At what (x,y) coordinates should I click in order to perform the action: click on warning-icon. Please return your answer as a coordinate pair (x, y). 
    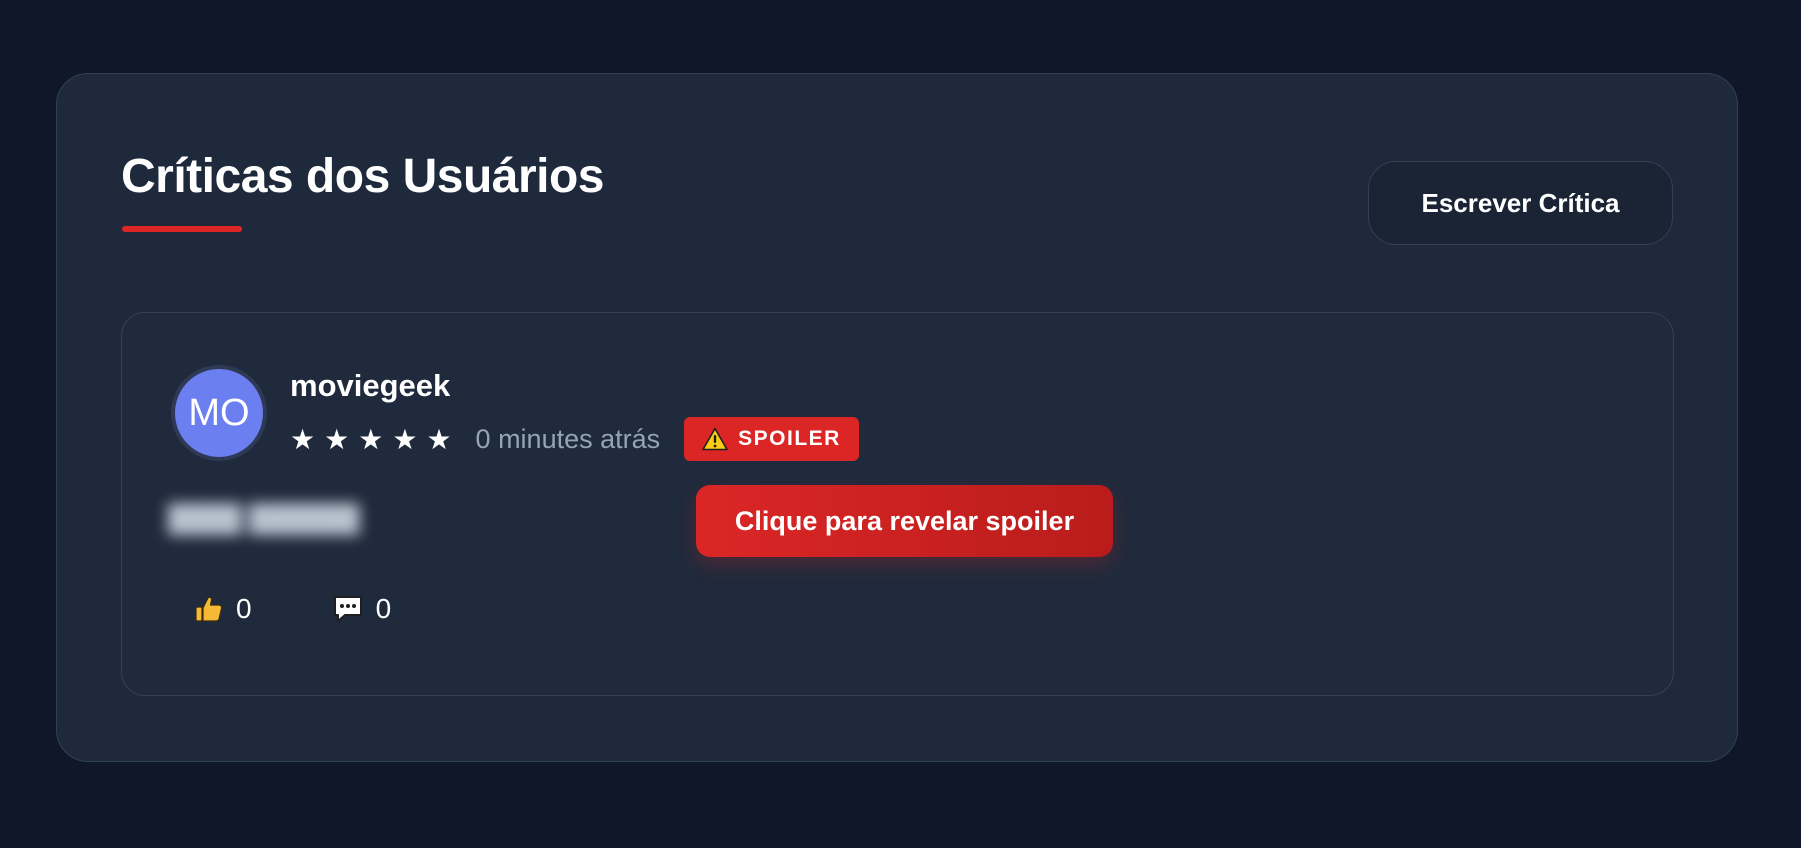
    Looking at the image, I should click on (715, 439).